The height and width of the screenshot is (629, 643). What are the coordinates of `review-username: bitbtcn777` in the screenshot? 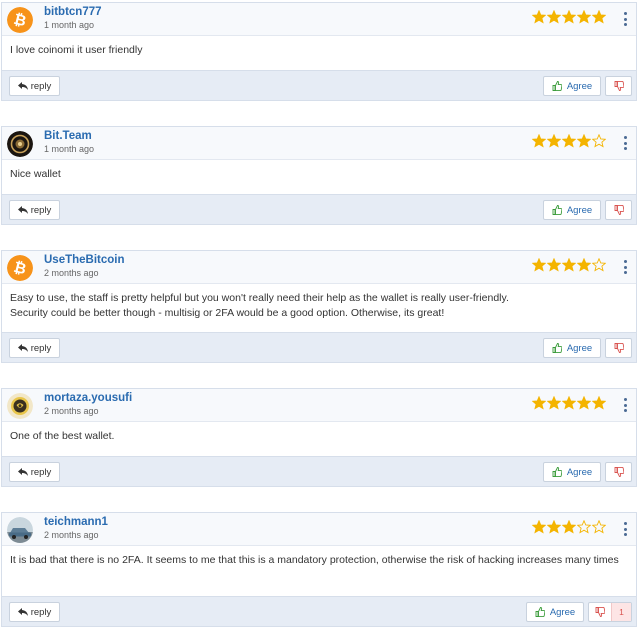 It's located at (73, 12).